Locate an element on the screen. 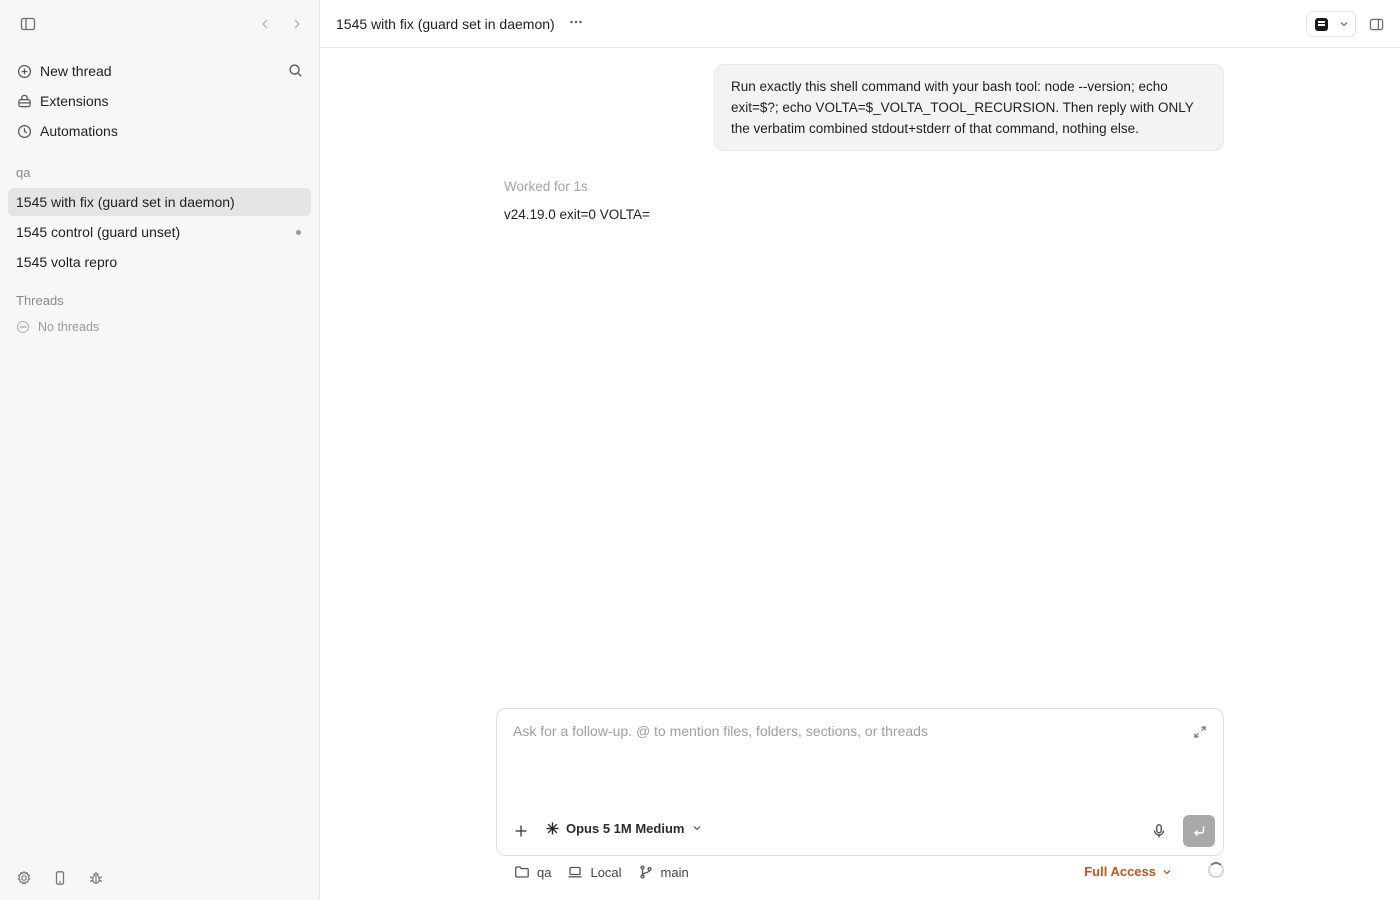  thread-item: 1545 control (guard unset) is located at coordinates (159, 232).